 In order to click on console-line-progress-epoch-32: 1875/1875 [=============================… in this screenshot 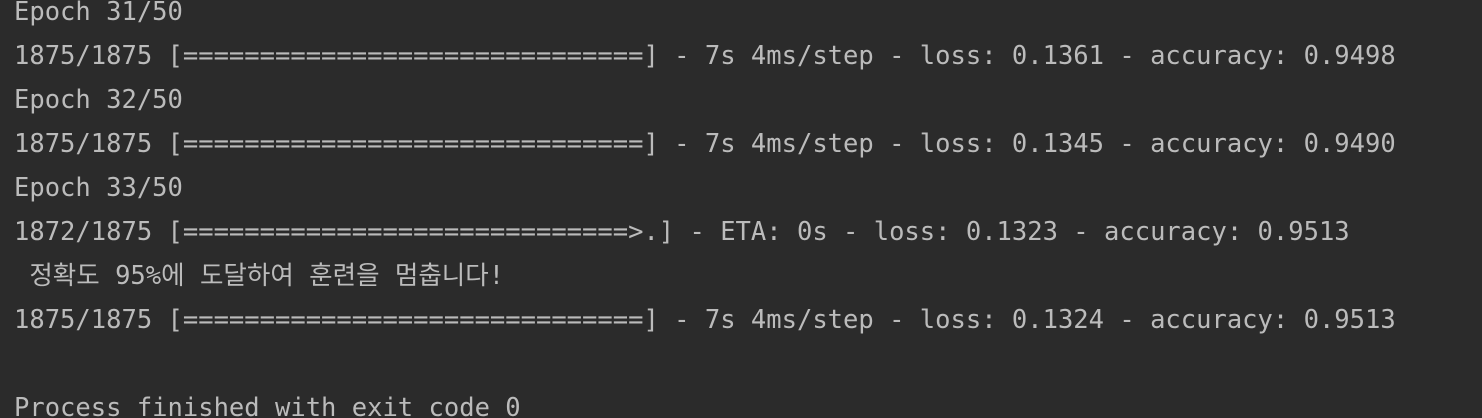, I will do `click(705, 144)`.